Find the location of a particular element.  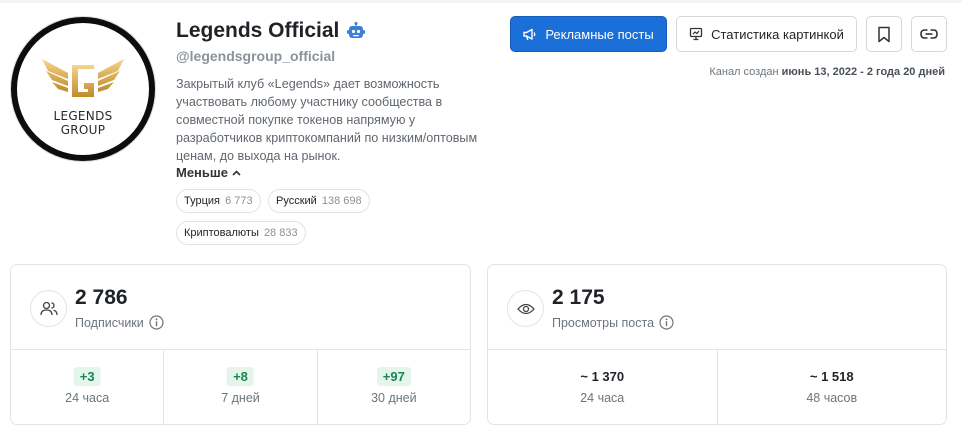

users-icon is located at coordinates (48, 308).